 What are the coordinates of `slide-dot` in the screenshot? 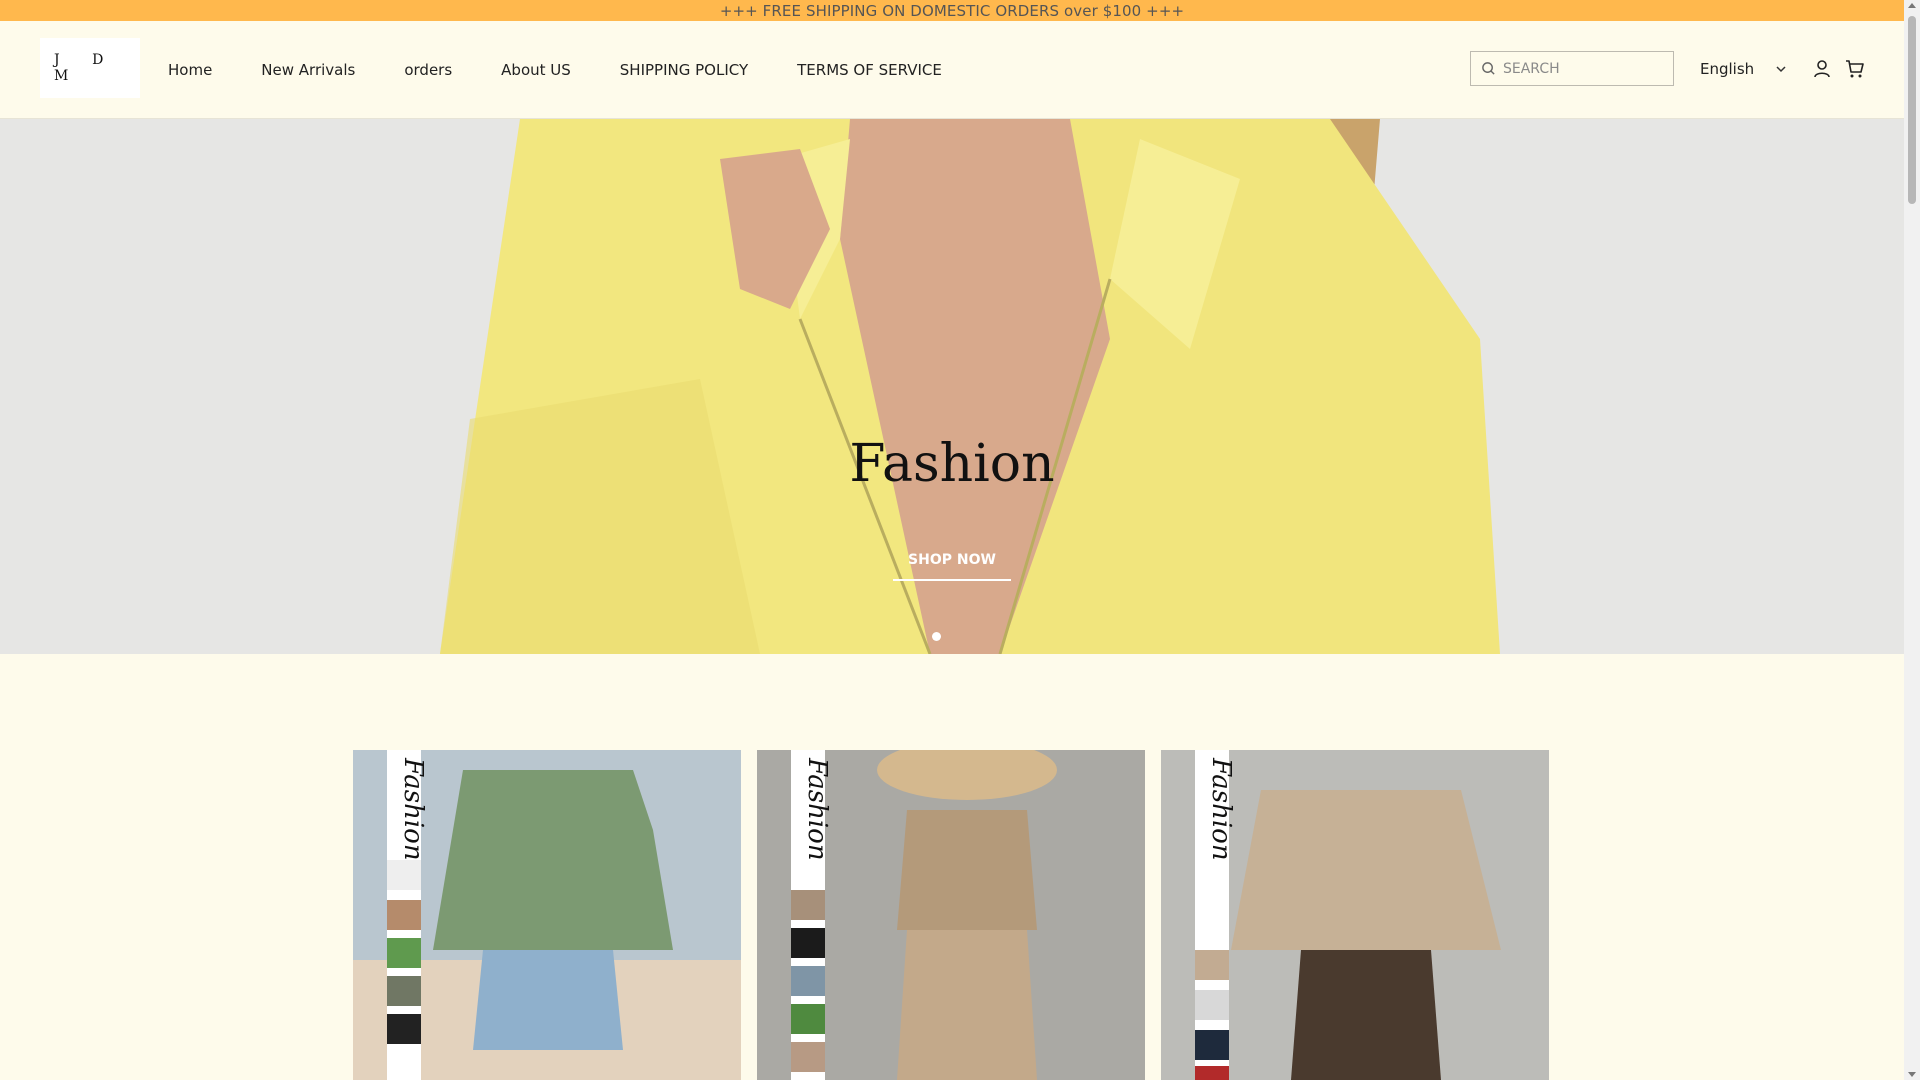 It's located at (936, 636).